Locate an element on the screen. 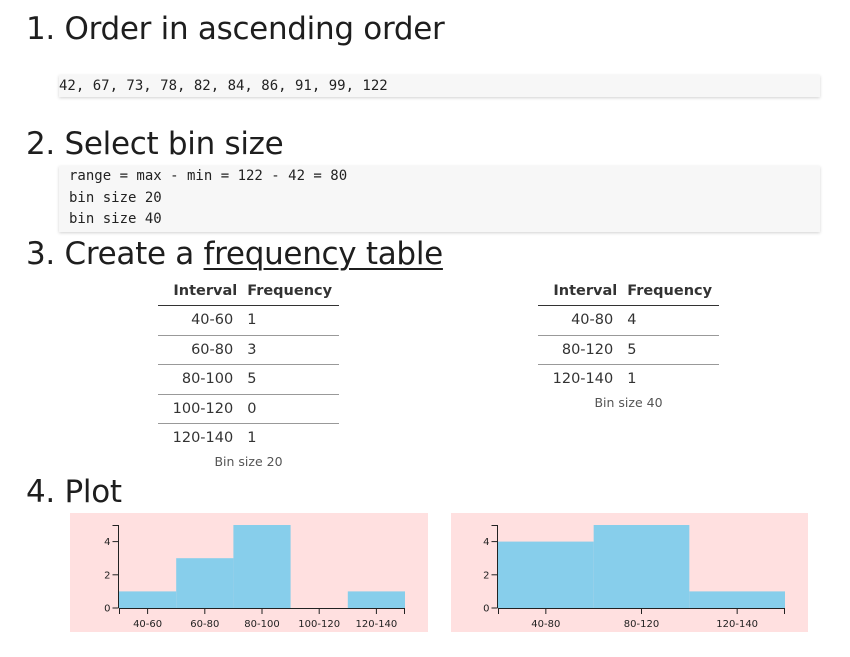 Image resolution: width=850 pixels, height=657 pixels. interval-cell: 100-120 is located at coordinates (198, 409).